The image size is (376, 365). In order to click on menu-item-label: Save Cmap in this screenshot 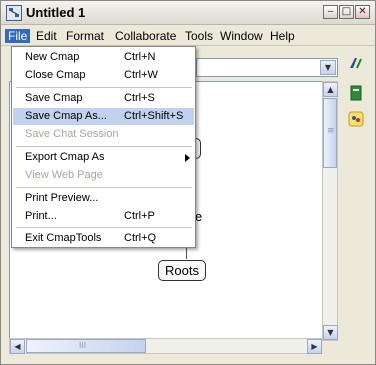, I will do `click(54, 98)`.